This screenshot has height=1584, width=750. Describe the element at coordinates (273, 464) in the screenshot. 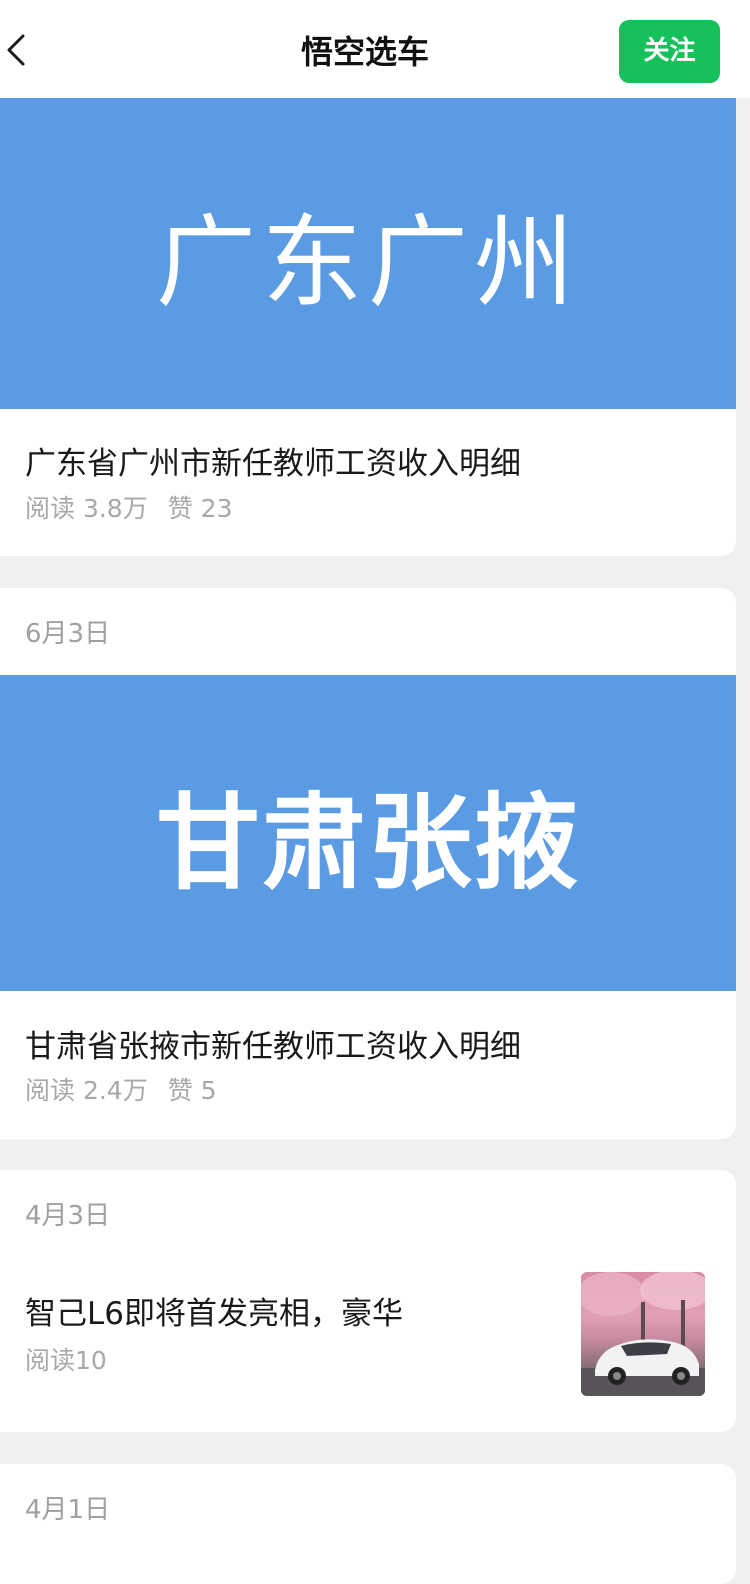

I see `article-title: 广东省广州市新任教师工资收入明细` at that location.